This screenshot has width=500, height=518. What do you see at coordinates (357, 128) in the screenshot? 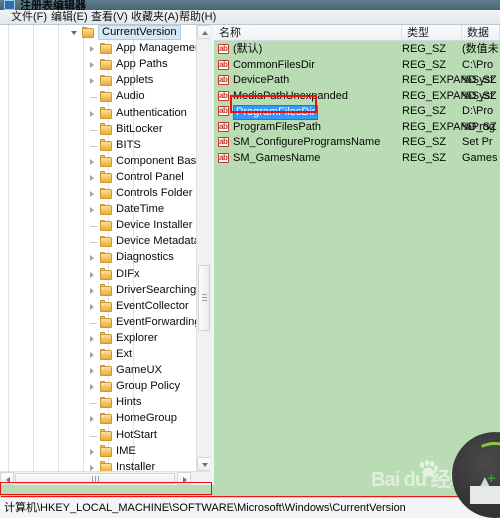
I see `value-row: ProgramFilesPathREG_EXPAND_SZ%Prog` at bounding box center [357, 128].